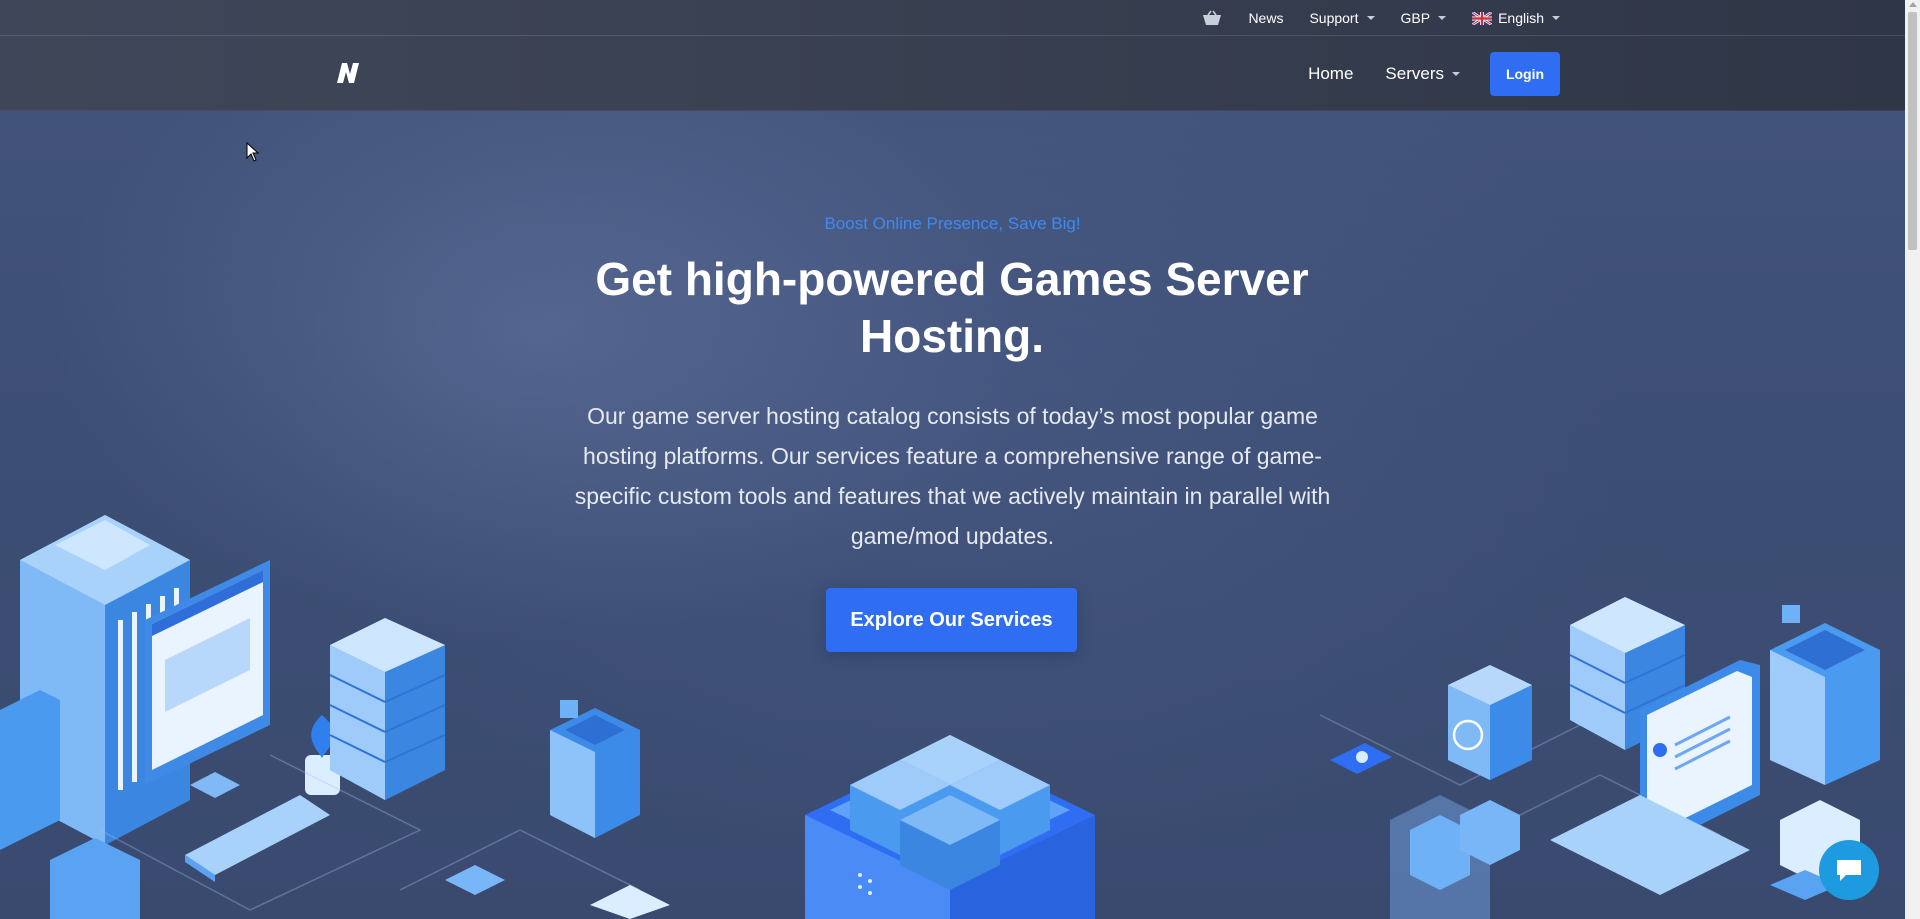 The width and height of the screenshot is (1920, 919). What do you see at coordinates (1334, 18) in the screenshot?
I see `support-label: Support` at bounding box center [1334, 18].